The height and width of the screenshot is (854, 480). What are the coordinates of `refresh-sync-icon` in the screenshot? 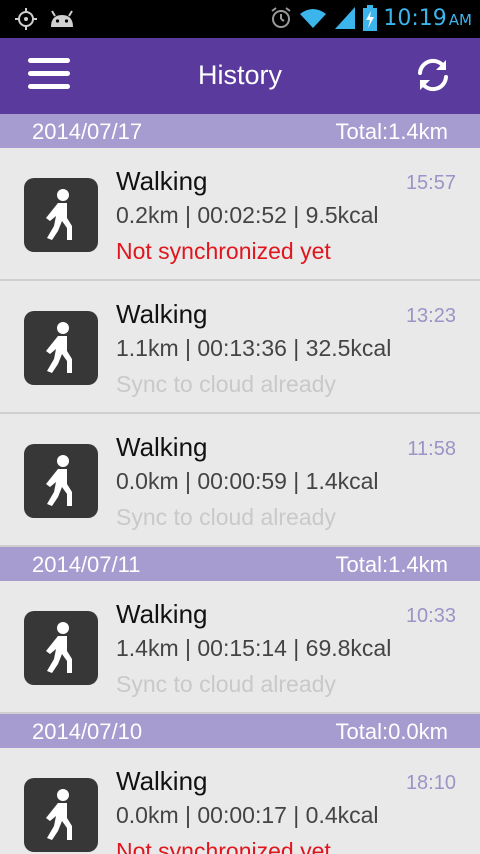 It's located at (433, 75).